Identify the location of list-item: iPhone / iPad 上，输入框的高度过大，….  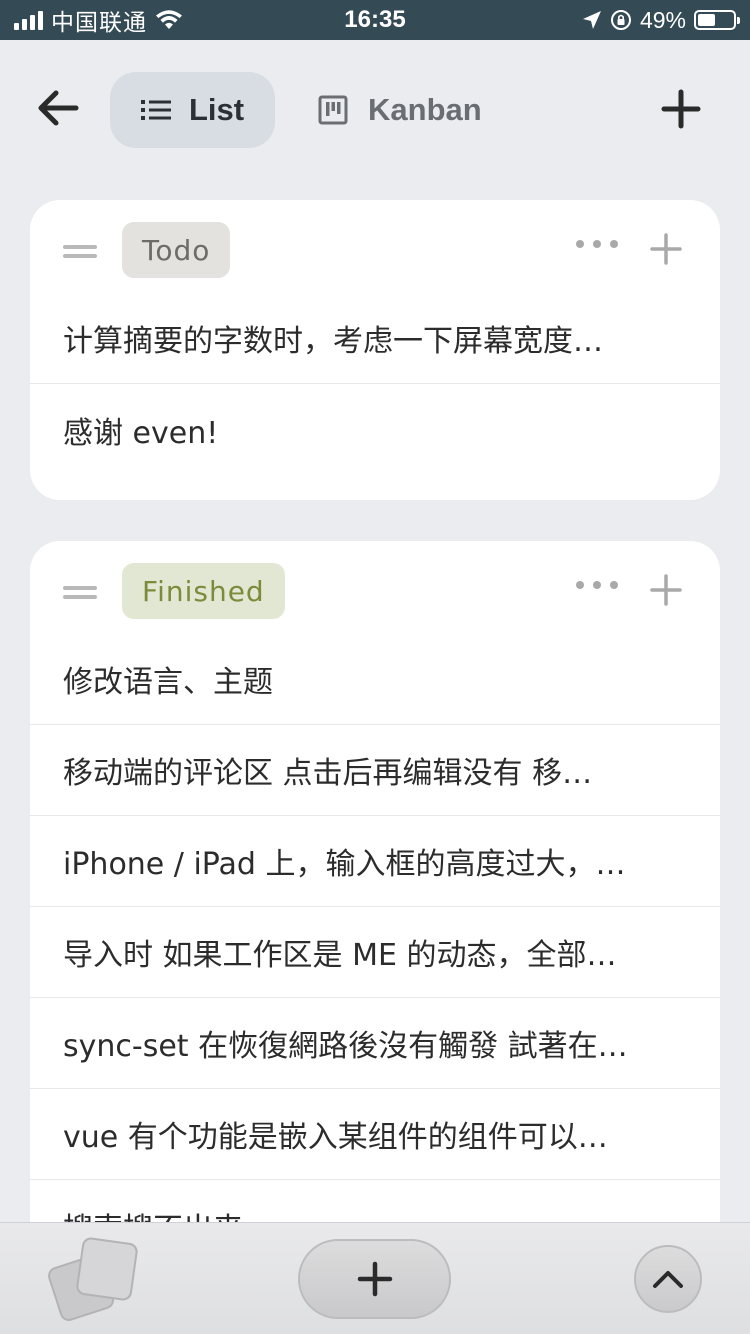
(375, 861).